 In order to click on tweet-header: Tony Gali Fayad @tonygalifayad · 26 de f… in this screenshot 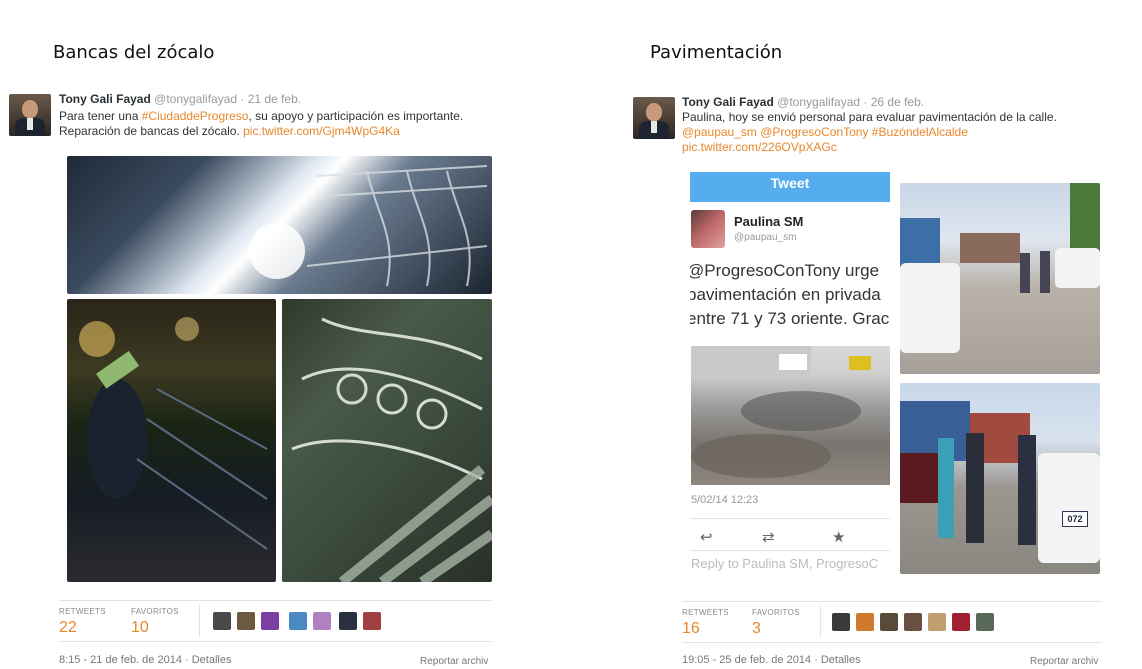, I will do `click(803, 102)`.